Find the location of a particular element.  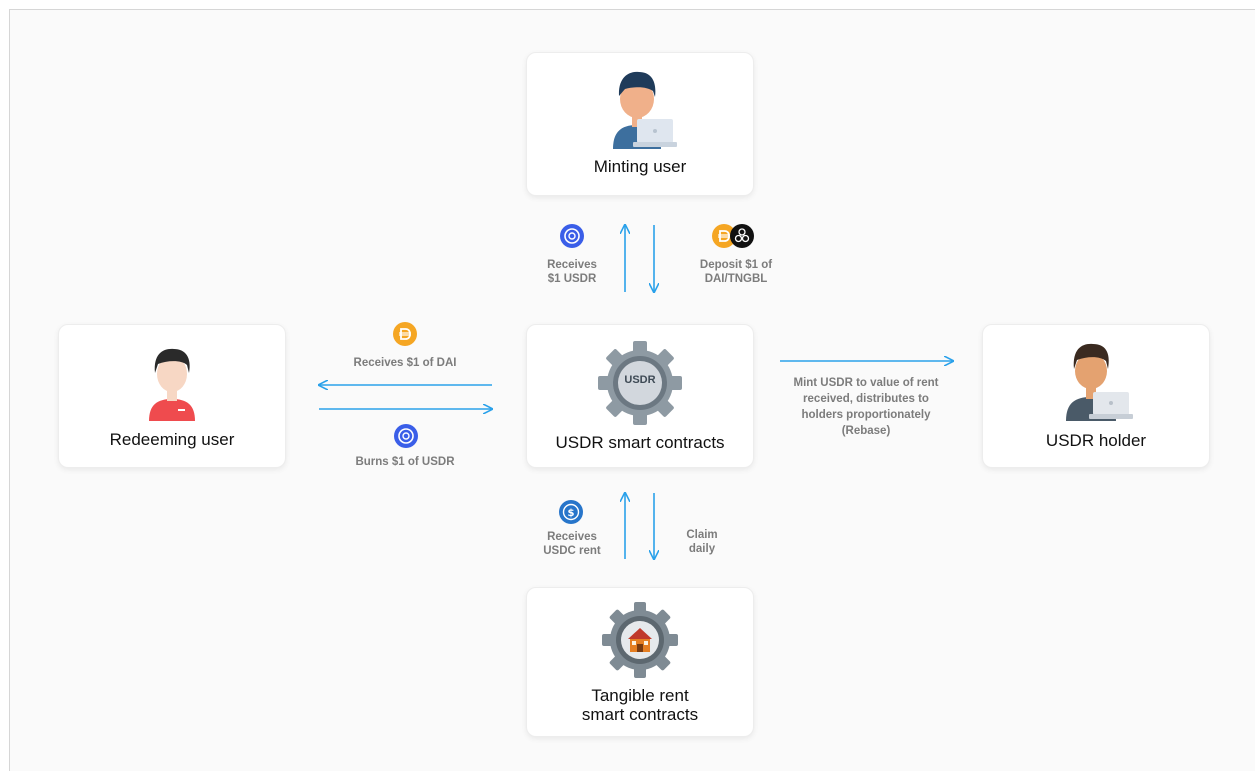

receives-usdr-label-line1: Receives is located at coordinates (572, 265).